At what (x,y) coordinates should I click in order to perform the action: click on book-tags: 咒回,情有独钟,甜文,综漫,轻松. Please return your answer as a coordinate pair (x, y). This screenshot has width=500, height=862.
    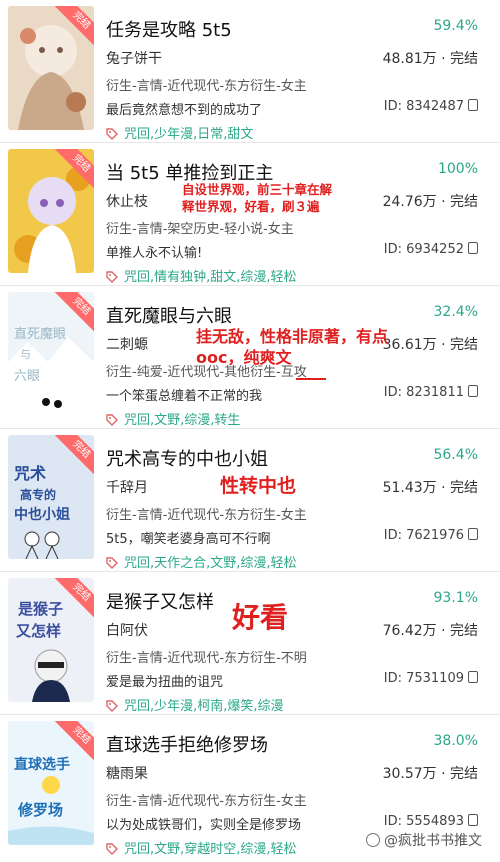
    Looking at the image, I should click on (201, 275).